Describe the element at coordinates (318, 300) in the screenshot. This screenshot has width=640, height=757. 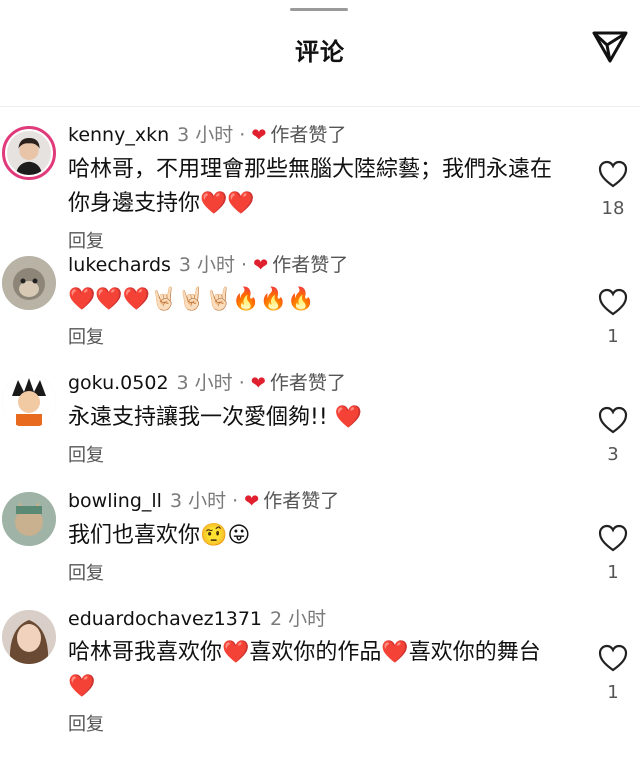
I see `comment-body: lukechards 3 小时 · ❤ 作者赞了 ❤️❤️❤️🤘🏻🤘🏻🤘🏻🔥🔥🔥 回复` at that location.